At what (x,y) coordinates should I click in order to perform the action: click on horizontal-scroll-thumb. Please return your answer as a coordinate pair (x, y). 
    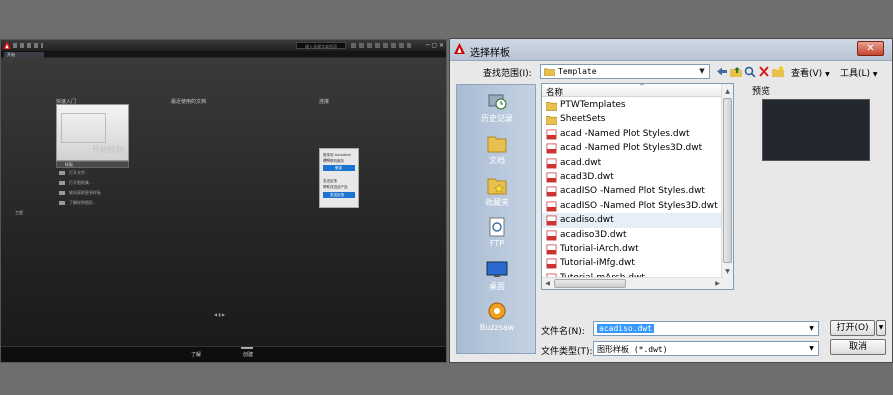
    Looking at the image, I should click on (590, 283).